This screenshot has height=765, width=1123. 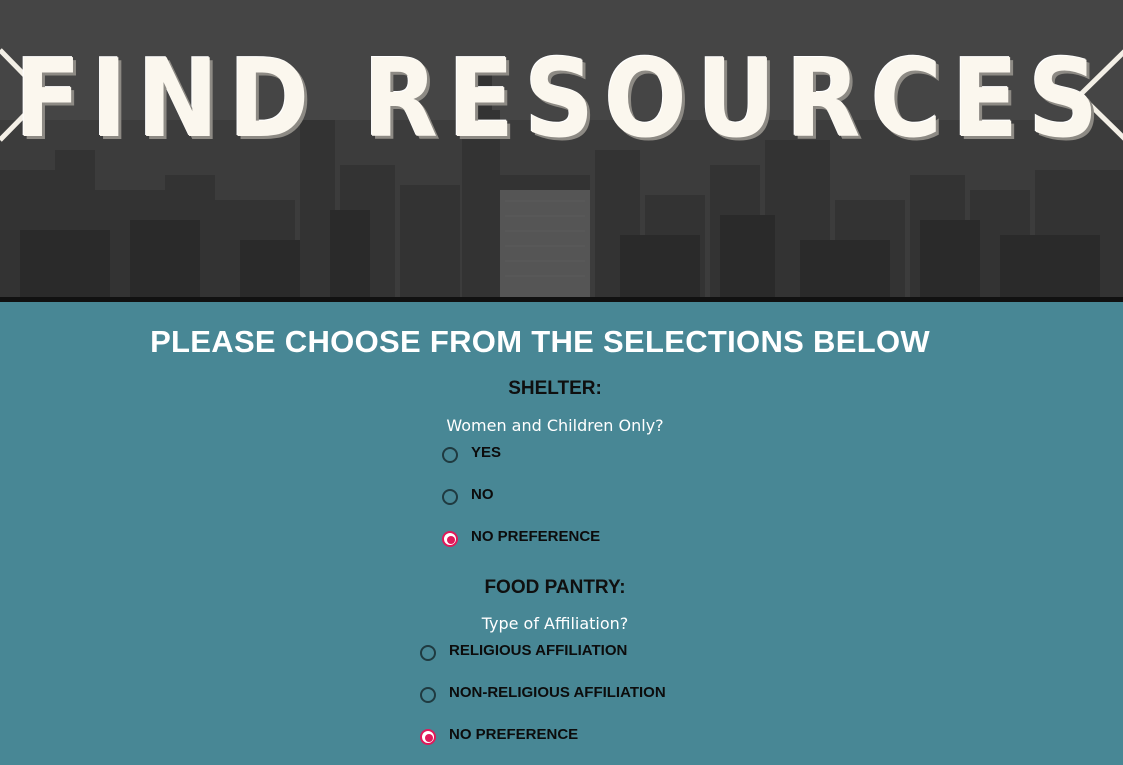 I want to click on food-pantry-option-non-religious: NON-RELIGIOUS AFFILIATION, so click(x=543, y=693).